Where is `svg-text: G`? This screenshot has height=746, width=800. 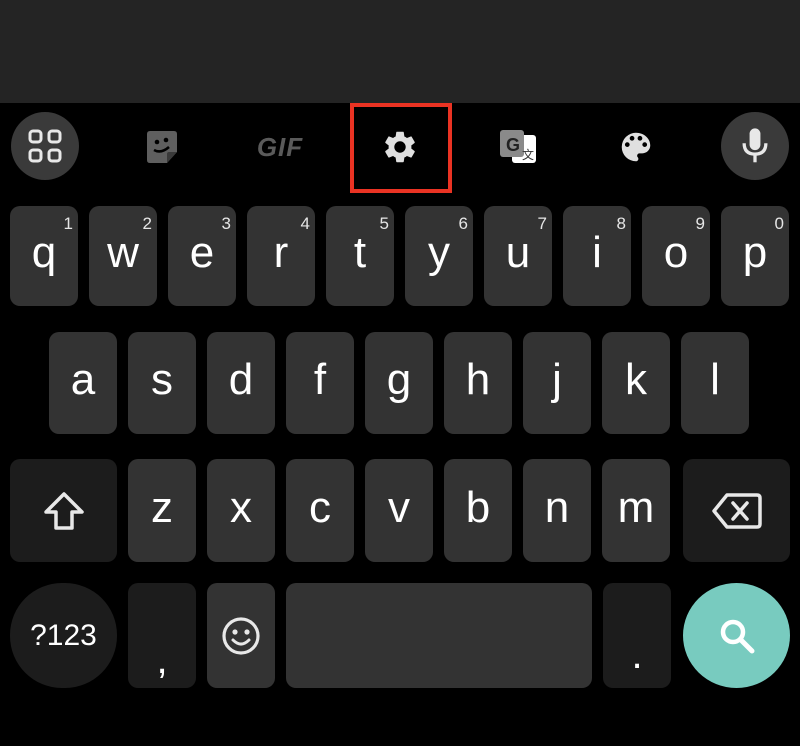
svg-text: G is located at coordinates (513, 145).